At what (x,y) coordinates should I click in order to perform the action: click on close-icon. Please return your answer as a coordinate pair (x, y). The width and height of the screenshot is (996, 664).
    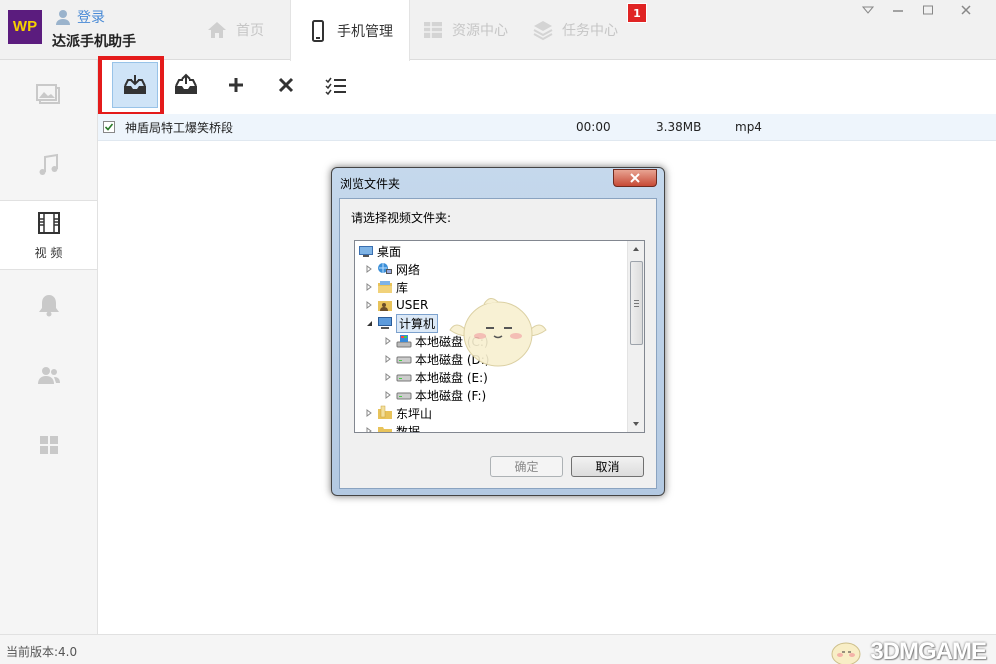
    Looking at the image, I should click on (966, 10).